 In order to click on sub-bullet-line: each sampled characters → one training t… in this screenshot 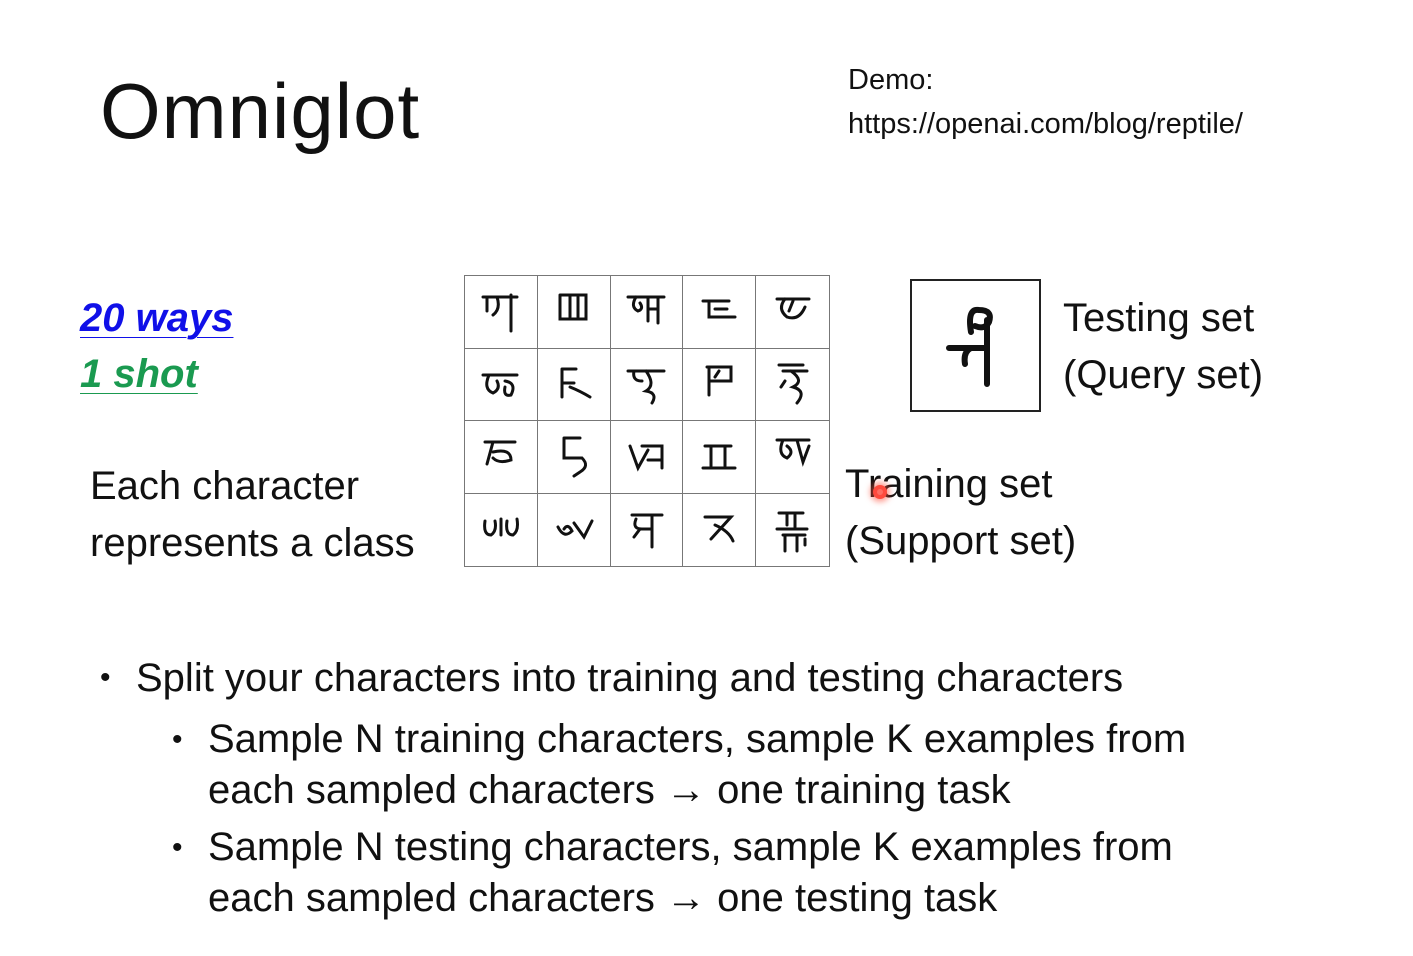, I will do `click(609, 790)`.